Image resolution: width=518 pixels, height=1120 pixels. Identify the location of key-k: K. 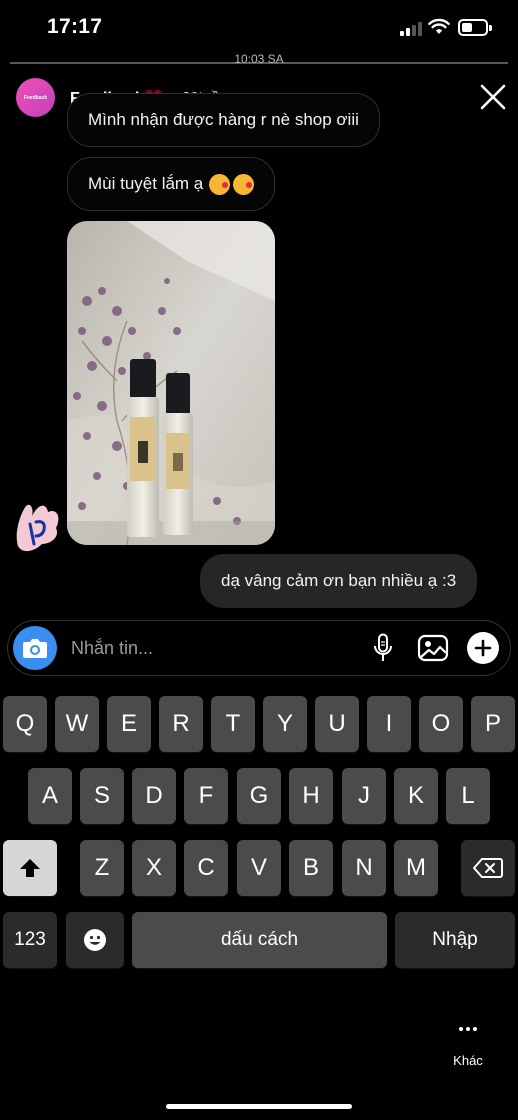
(416, 796).